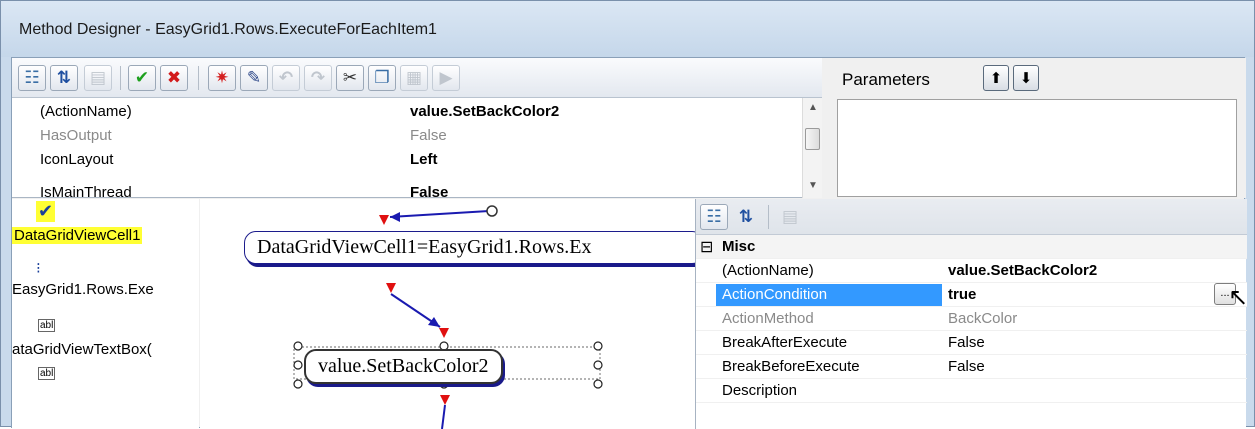 The height and width of the screenshot is (429, 1255). I want to click on assignment-action-node: DataGridViewCell1=EasyGrid1.Rows.Ex, so click(469, 247).